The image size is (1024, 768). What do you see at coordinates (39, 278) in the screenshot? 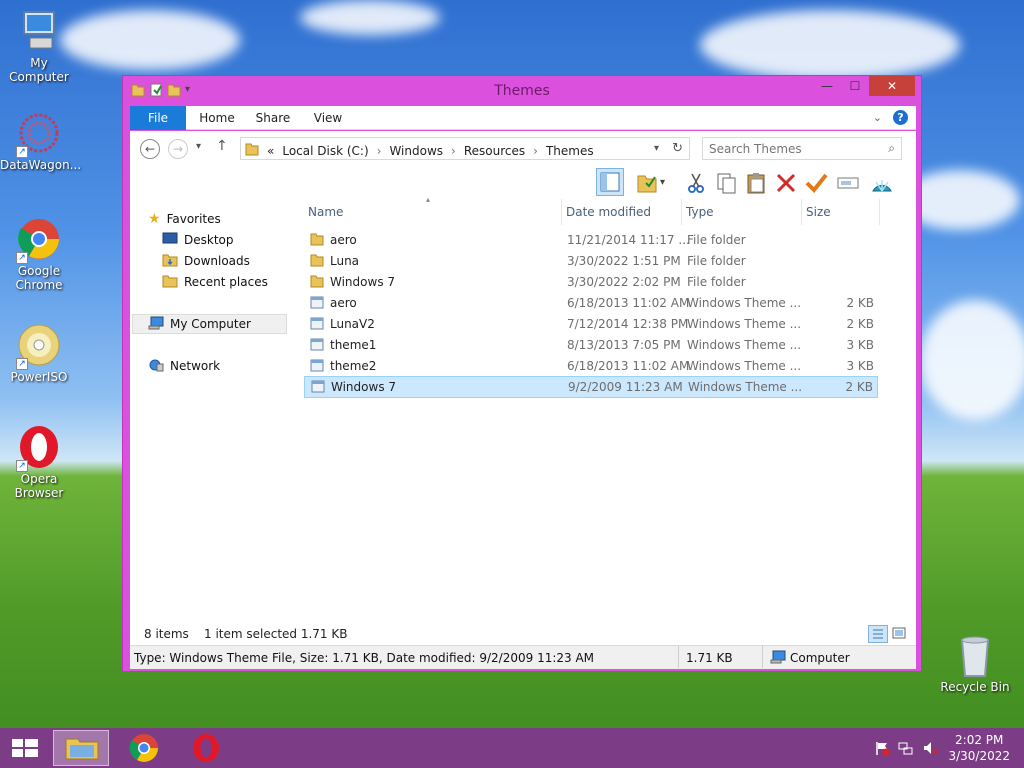
I see `desktop-icon-label: Google Chrome` at bounding box center [39, 278].